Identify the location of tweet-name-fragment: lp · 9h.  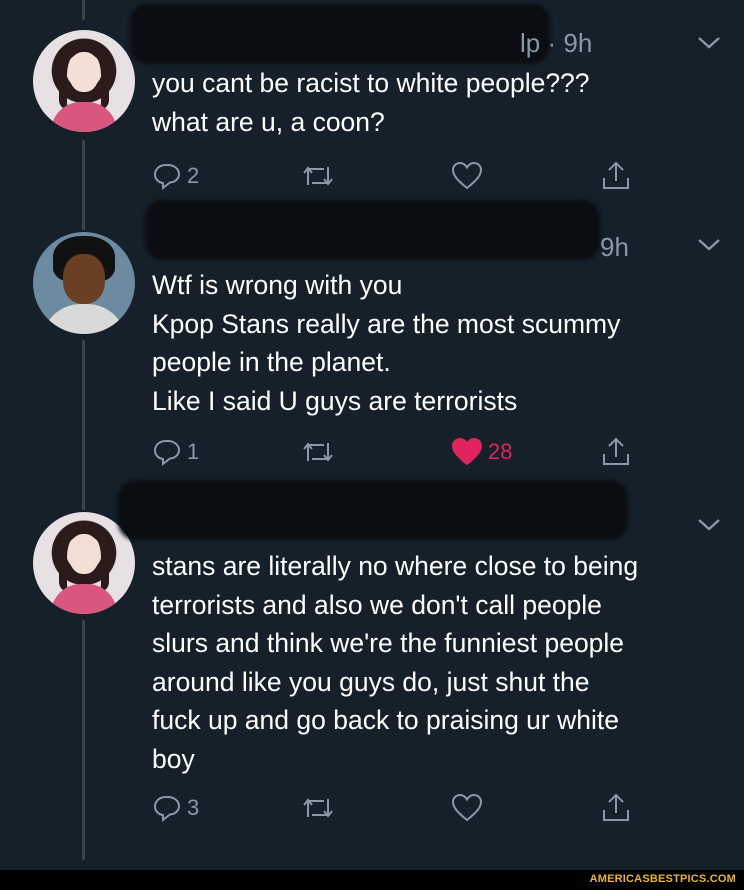
(556, 43).